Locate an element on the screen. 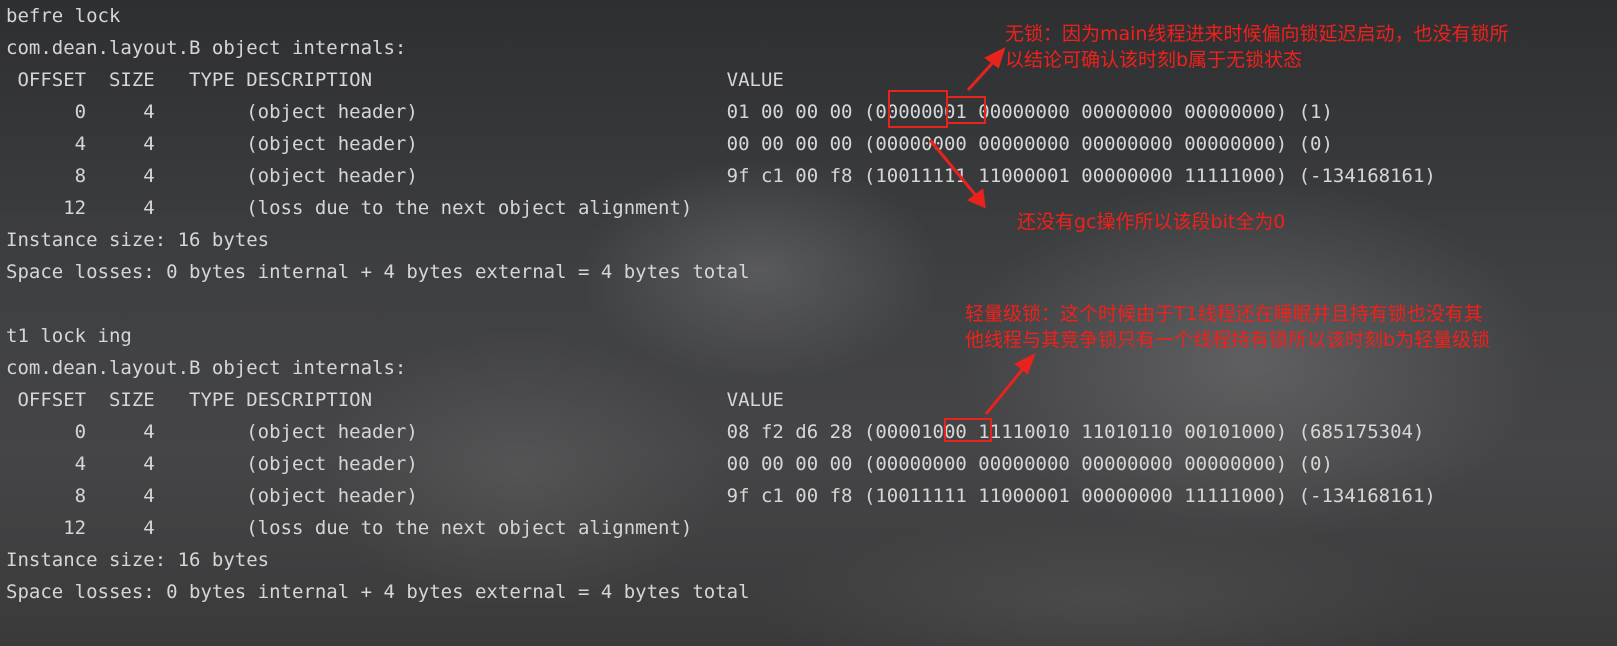 This screenshot has height=646, width=1617. gc-note-line: 还没有gc操作所以该段bit全为0 is located at coordinates (1151, 222).